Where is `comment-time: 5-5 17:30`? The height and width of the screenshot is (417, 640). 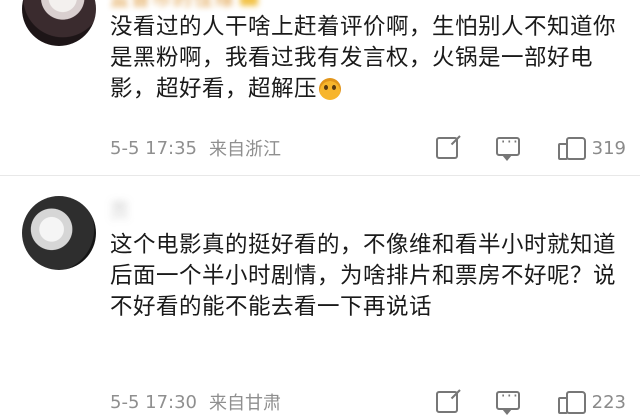 comment-time: 5-5 17:30 is located at coordinates (153, 402).